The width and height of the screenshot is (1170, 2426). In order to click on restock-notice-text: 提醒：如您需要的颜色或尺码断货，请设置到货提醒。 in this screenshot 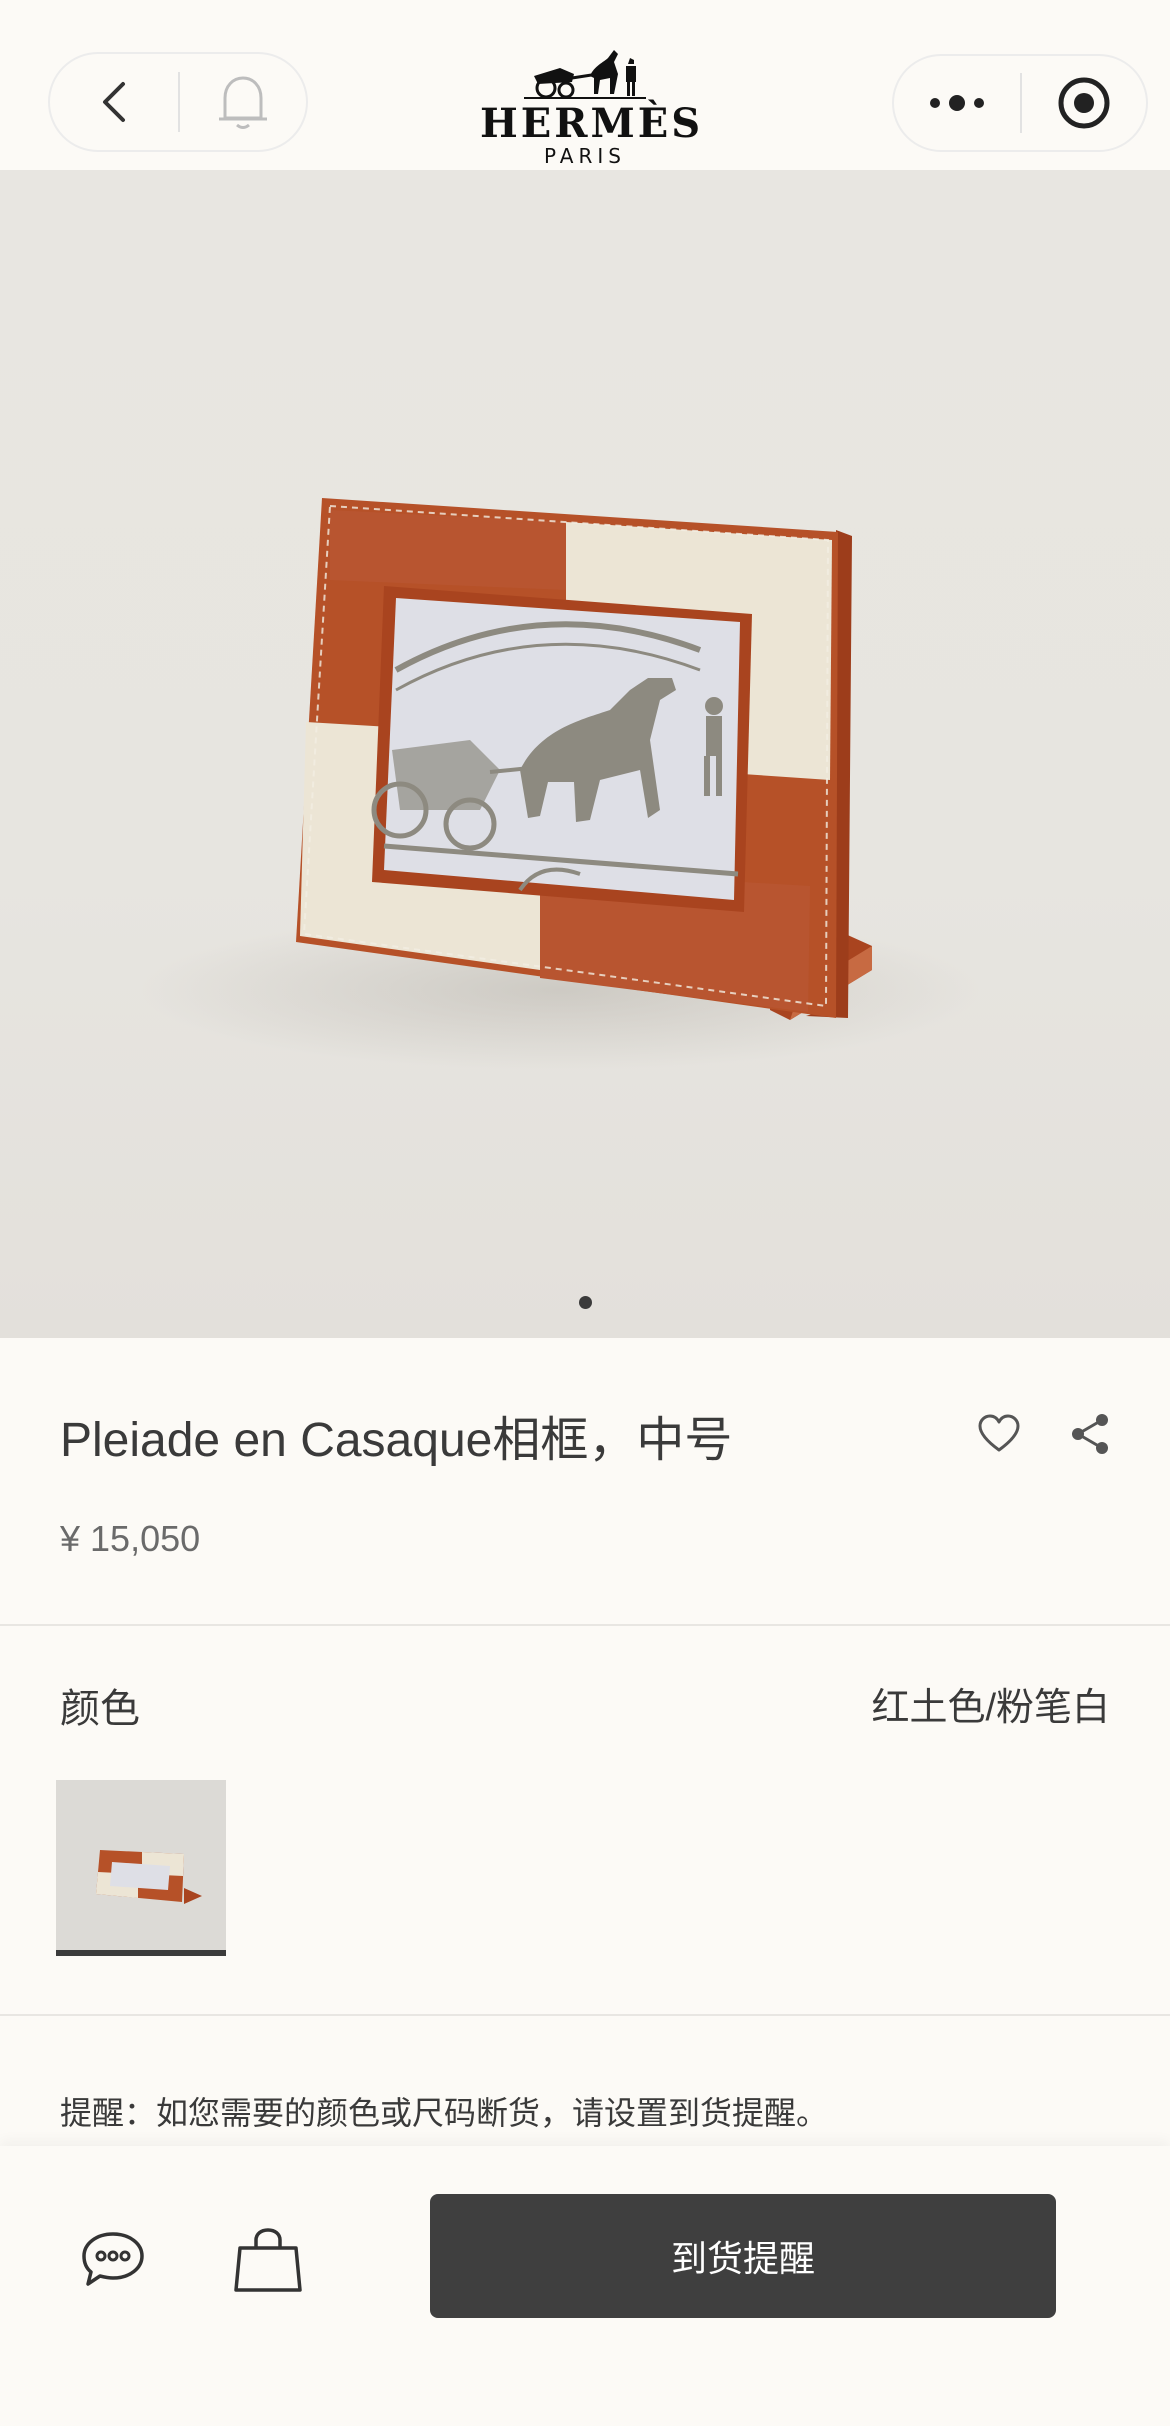, I will do `click(444, 2113)`.